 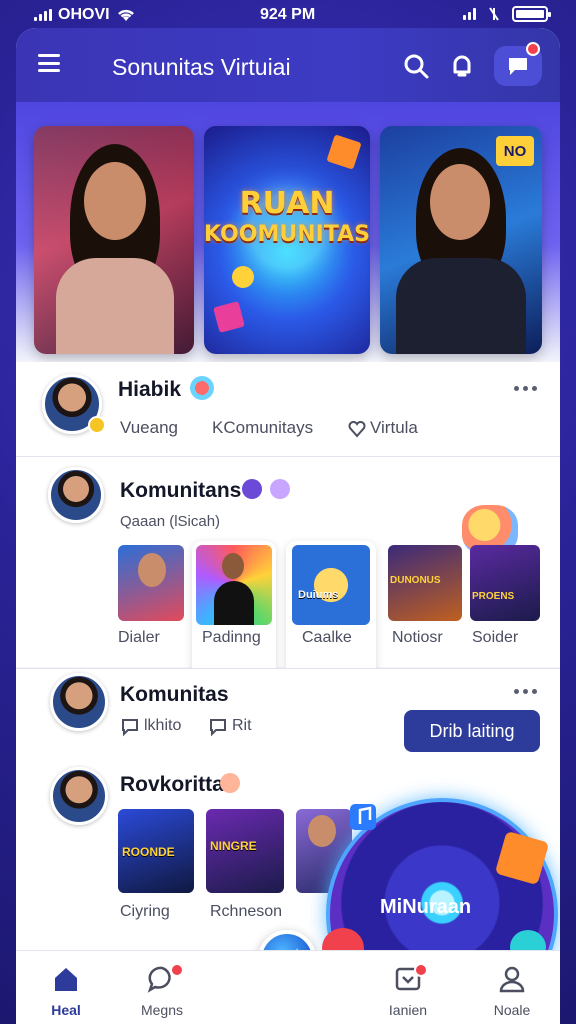 I want to click on post-author: Komunitans, so click(x=180, y=491).